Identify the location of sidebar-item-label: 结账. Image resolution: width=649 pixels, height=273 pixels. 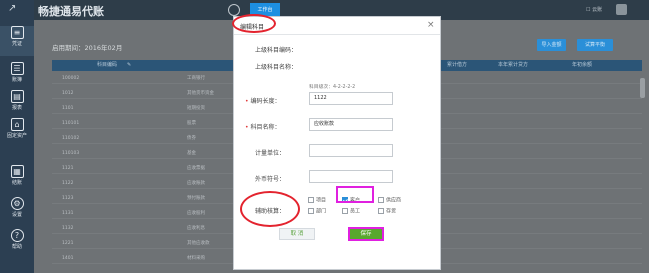
(16, 183).